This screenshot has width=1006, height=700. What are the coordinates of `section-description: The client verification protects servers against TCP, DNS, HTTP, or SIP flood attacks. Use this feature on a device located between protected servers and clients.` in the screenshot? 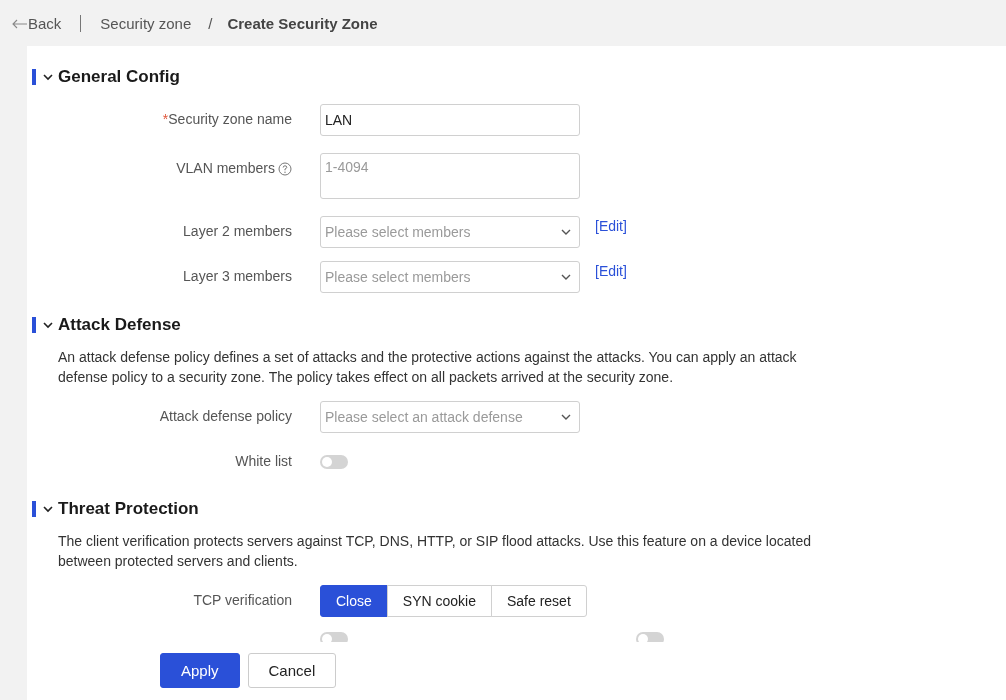 It's located at (435, 551).